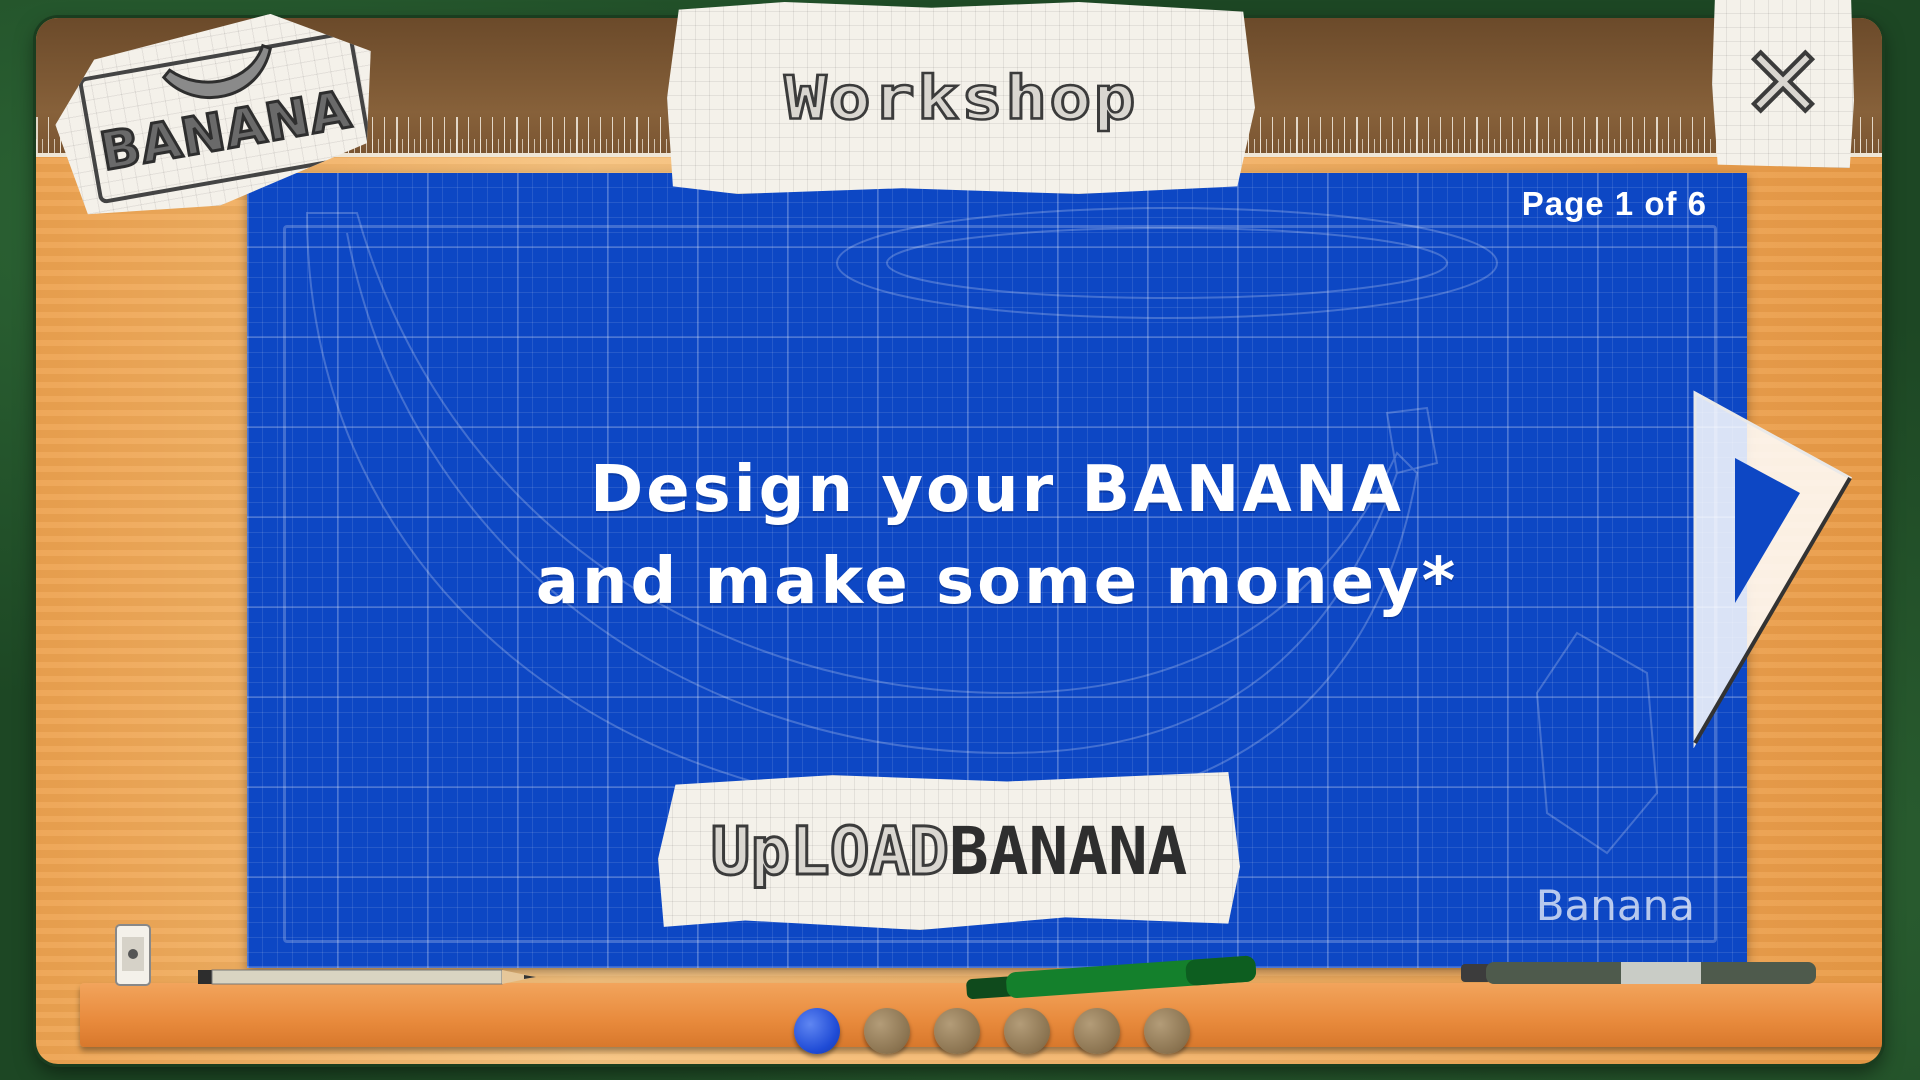 The width and height of the screenshot is (1920, 1080). I want to click on close-icon: ✕, so click(1783, 83).